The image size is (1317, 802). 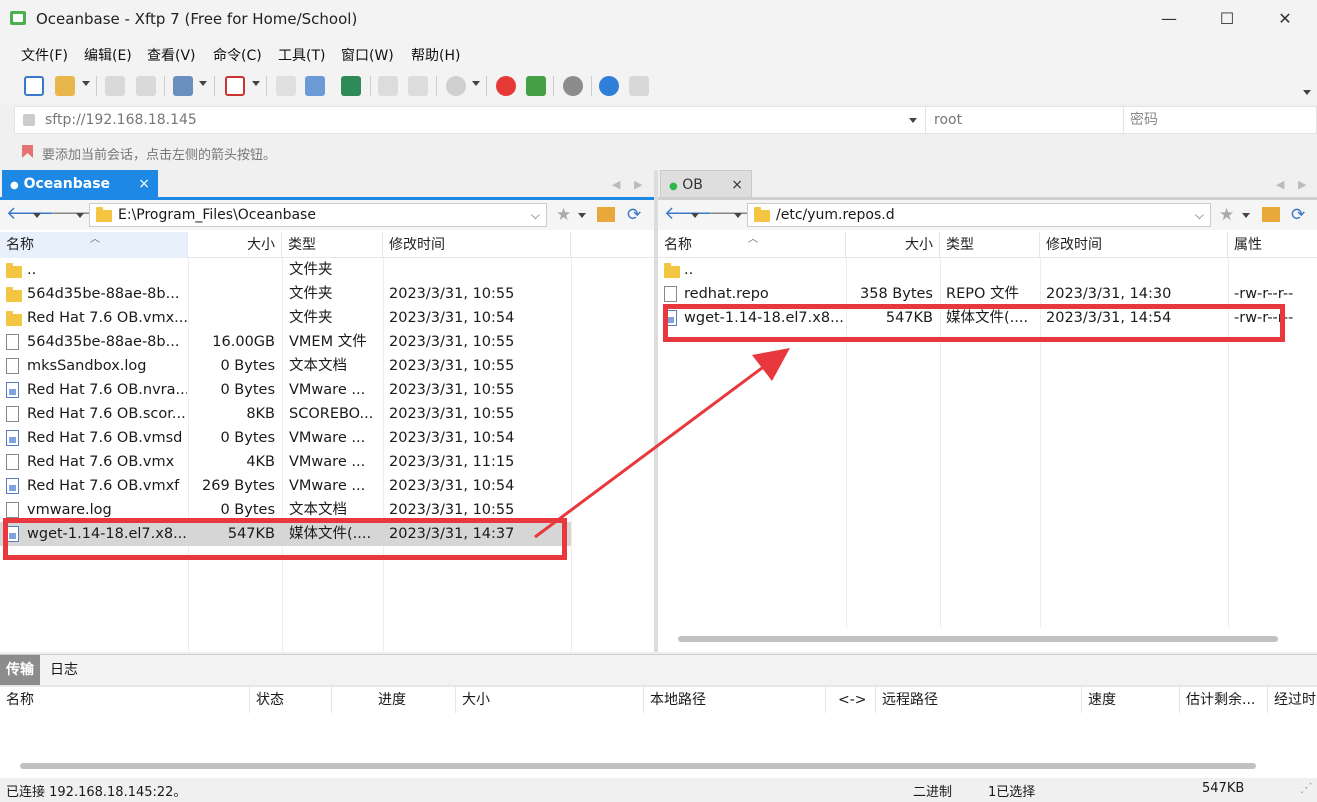 I want to click on resize-grip-icon: ⋰, so click(x=1306, y=788).